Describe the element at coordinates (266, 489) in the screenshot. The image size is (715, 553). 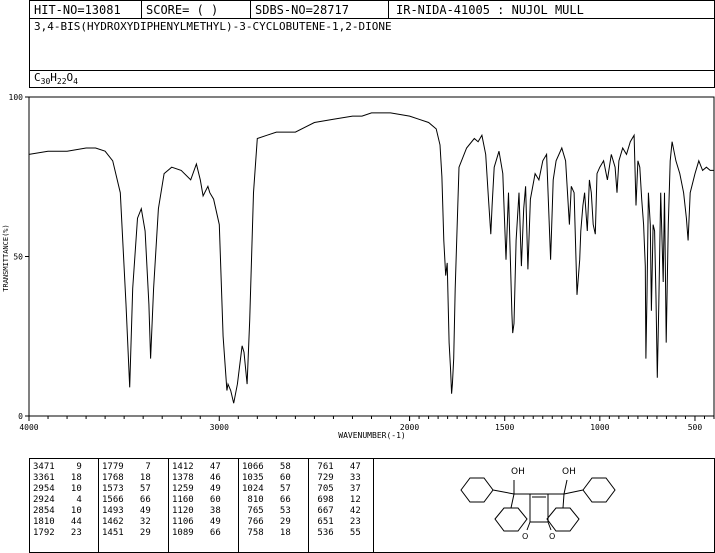
I see `peak-entry: 1024 57` at that location.